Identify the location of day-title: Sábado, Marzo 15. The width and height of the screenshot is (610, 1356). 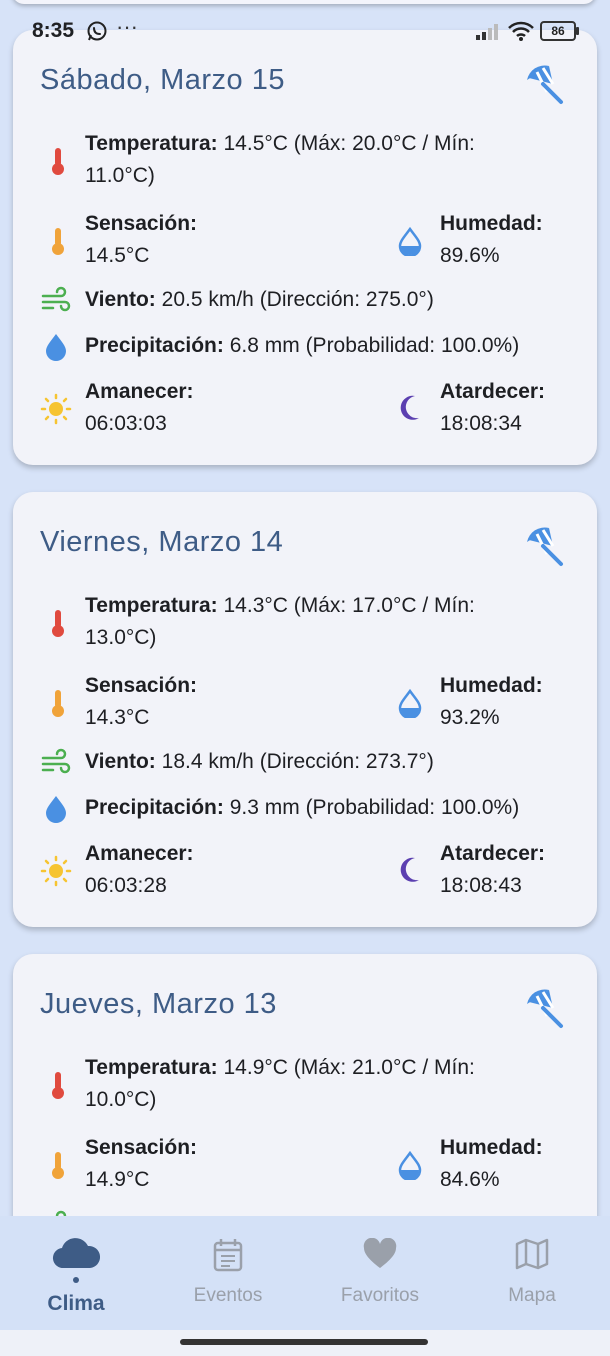
(162, 80).